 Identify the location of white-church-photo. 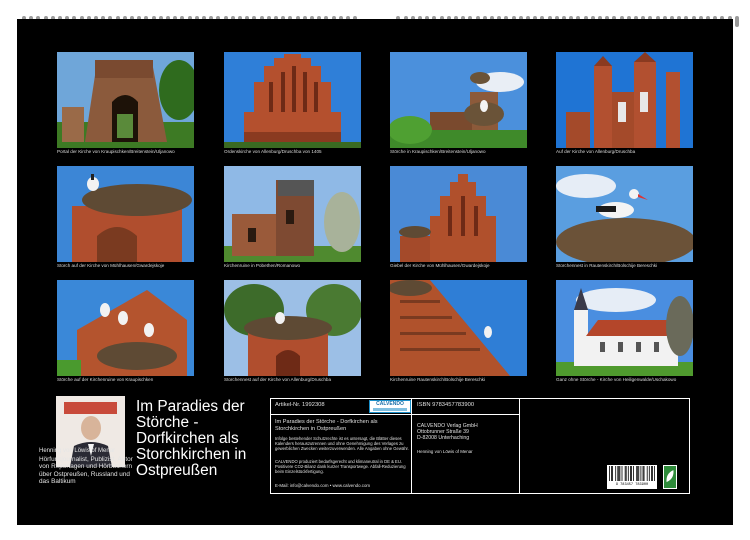
(624, 328).